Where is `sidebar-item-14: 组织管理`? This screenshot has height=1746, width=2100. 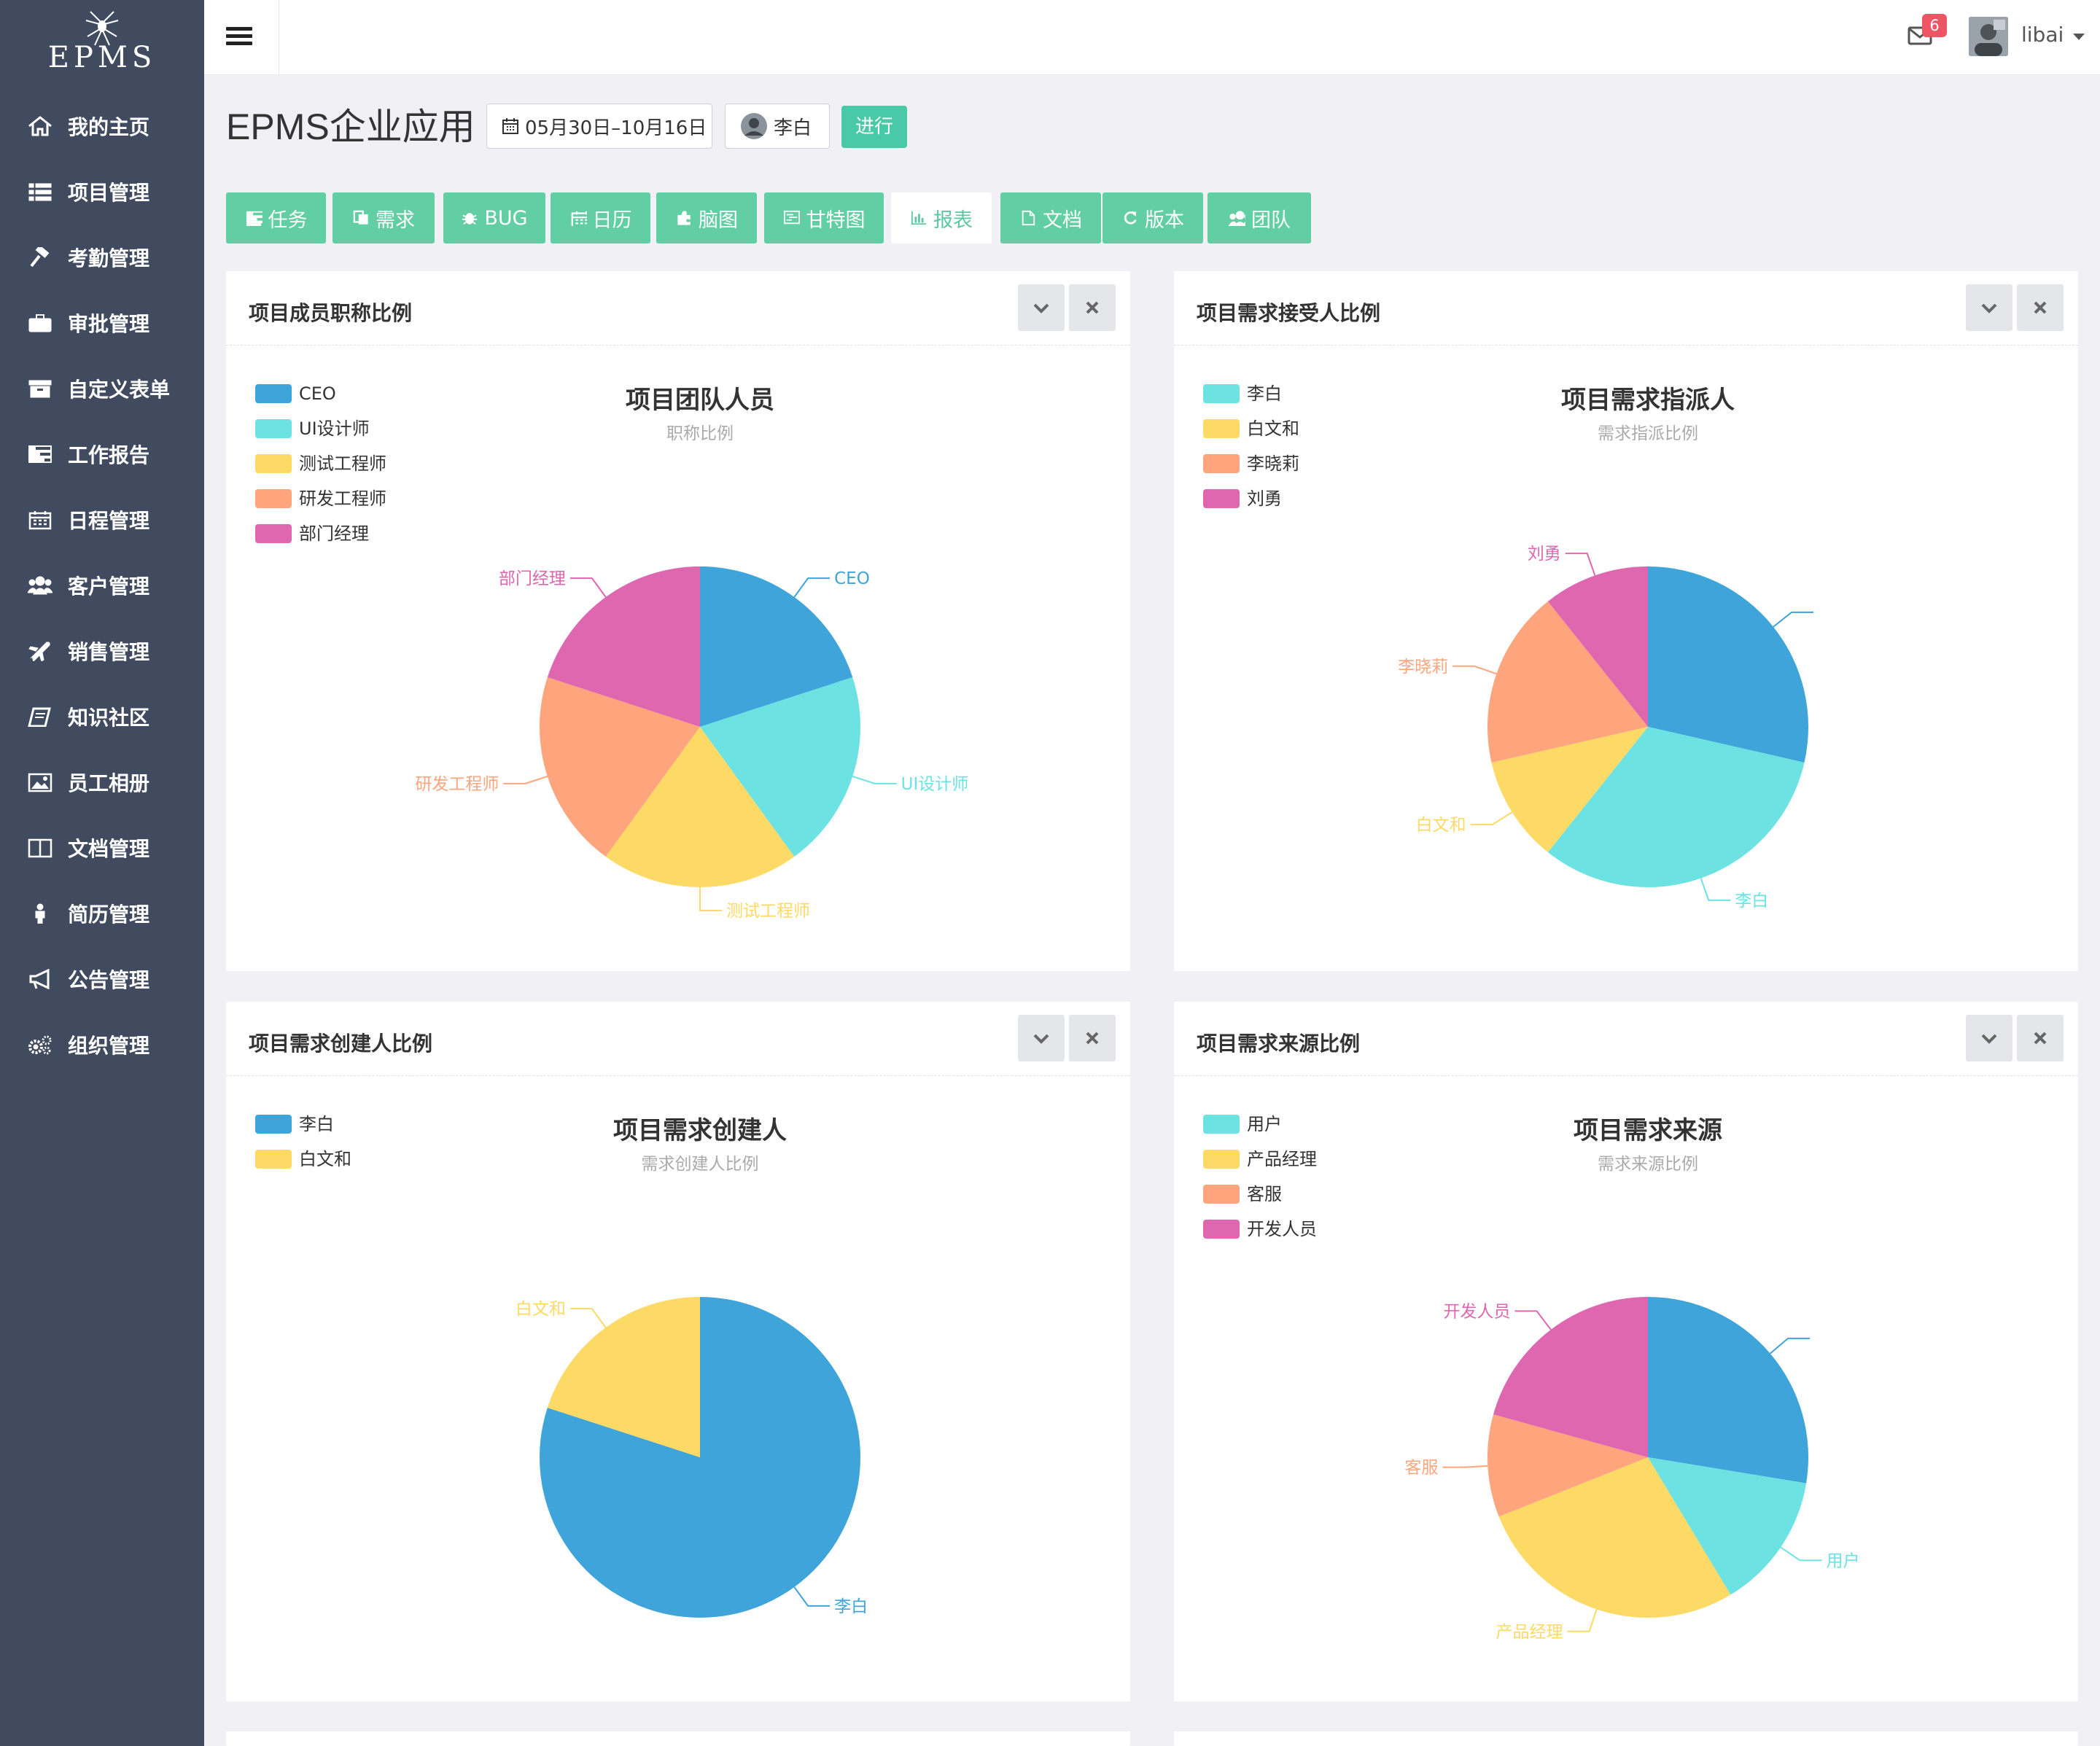 sidebar-item-14: 组织管理 is located at coordinates (102, 1044).